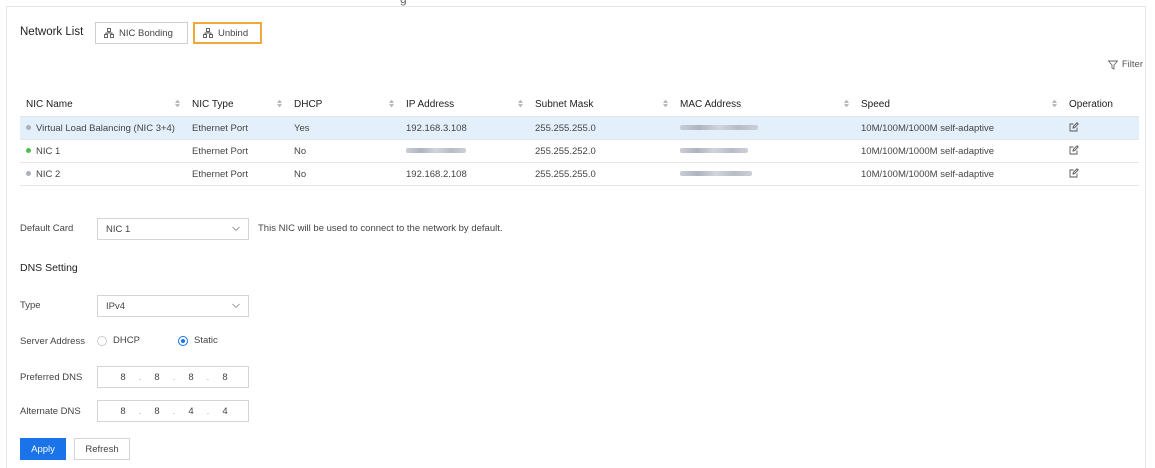 The width and height of the screenshot is (1155, 468). What do you see at coordinates (52, 32) in the screenshot?
I see `page-title: Network List` at bounding box center [52, 32].